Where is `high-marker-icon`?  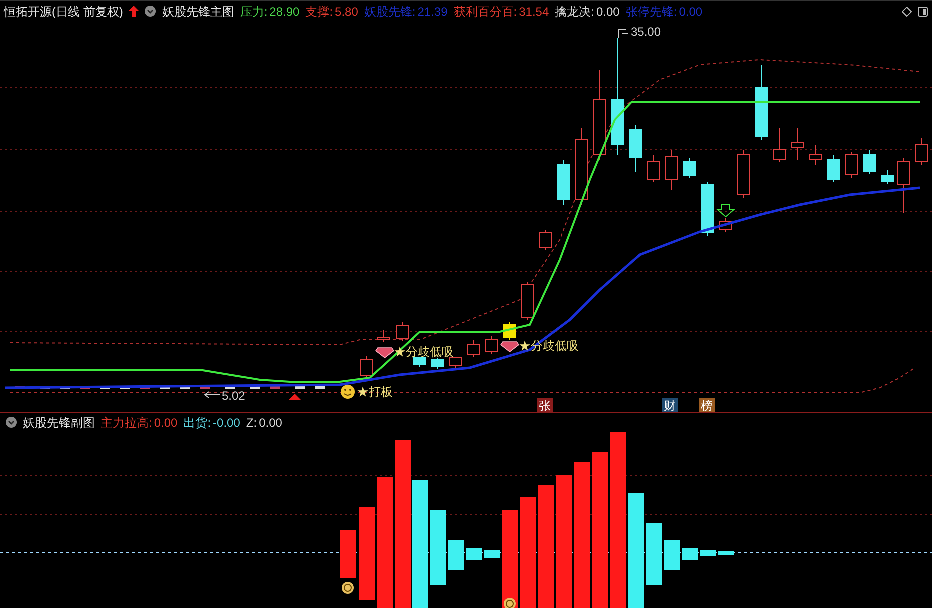 high-marker-icon is located at coordinates (623, 34).